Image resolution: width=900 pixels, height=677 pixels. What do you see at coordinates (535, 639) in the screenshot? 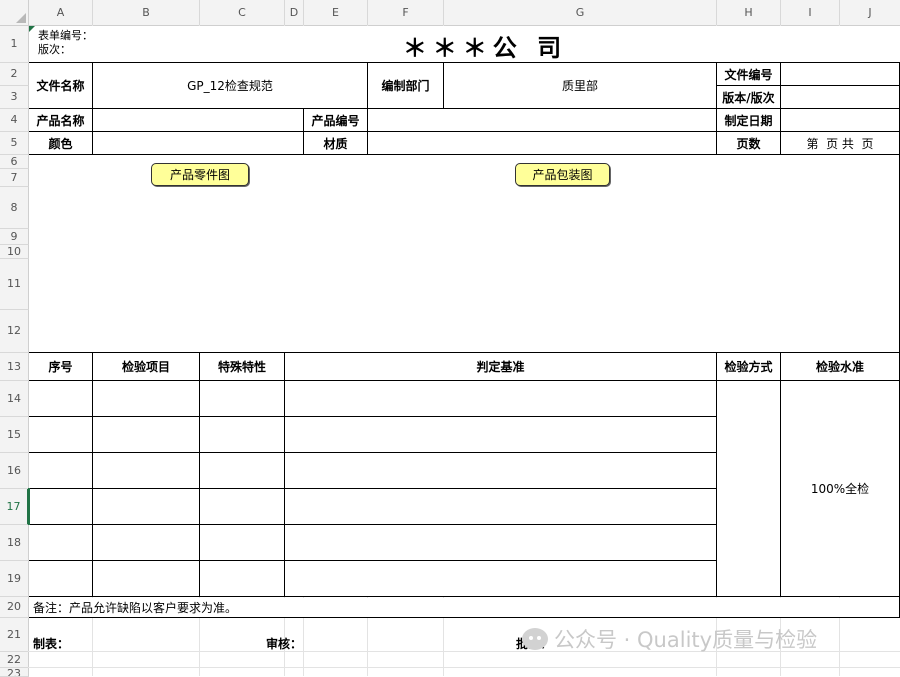
I see `wechat-icon` at bounding box center [535, 639].